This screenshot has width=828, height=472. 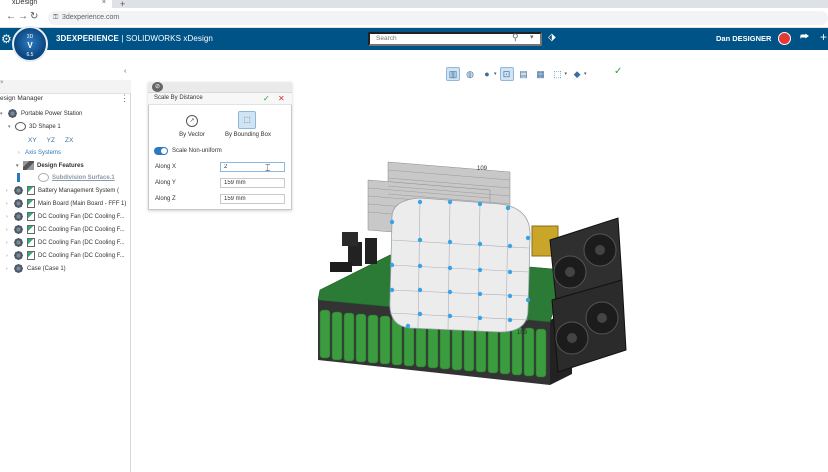 What do you see at coordinates (248, 135) in the screenshot?
I see `bounding-box-label: By Bounding Box` at bounding box center [248, 135].